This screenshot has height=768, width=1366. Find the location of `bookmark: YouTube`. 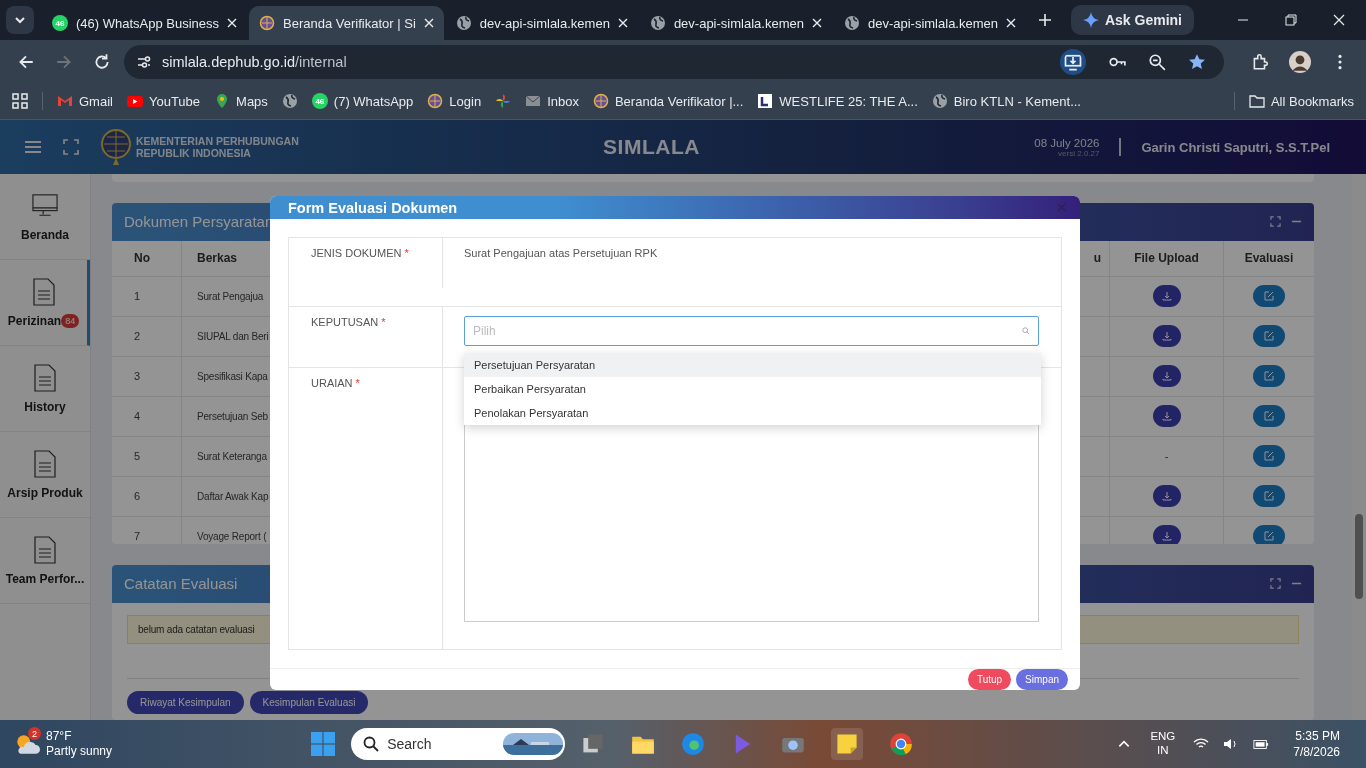

bookmark: YouTube is located at coordinates (163, 101).